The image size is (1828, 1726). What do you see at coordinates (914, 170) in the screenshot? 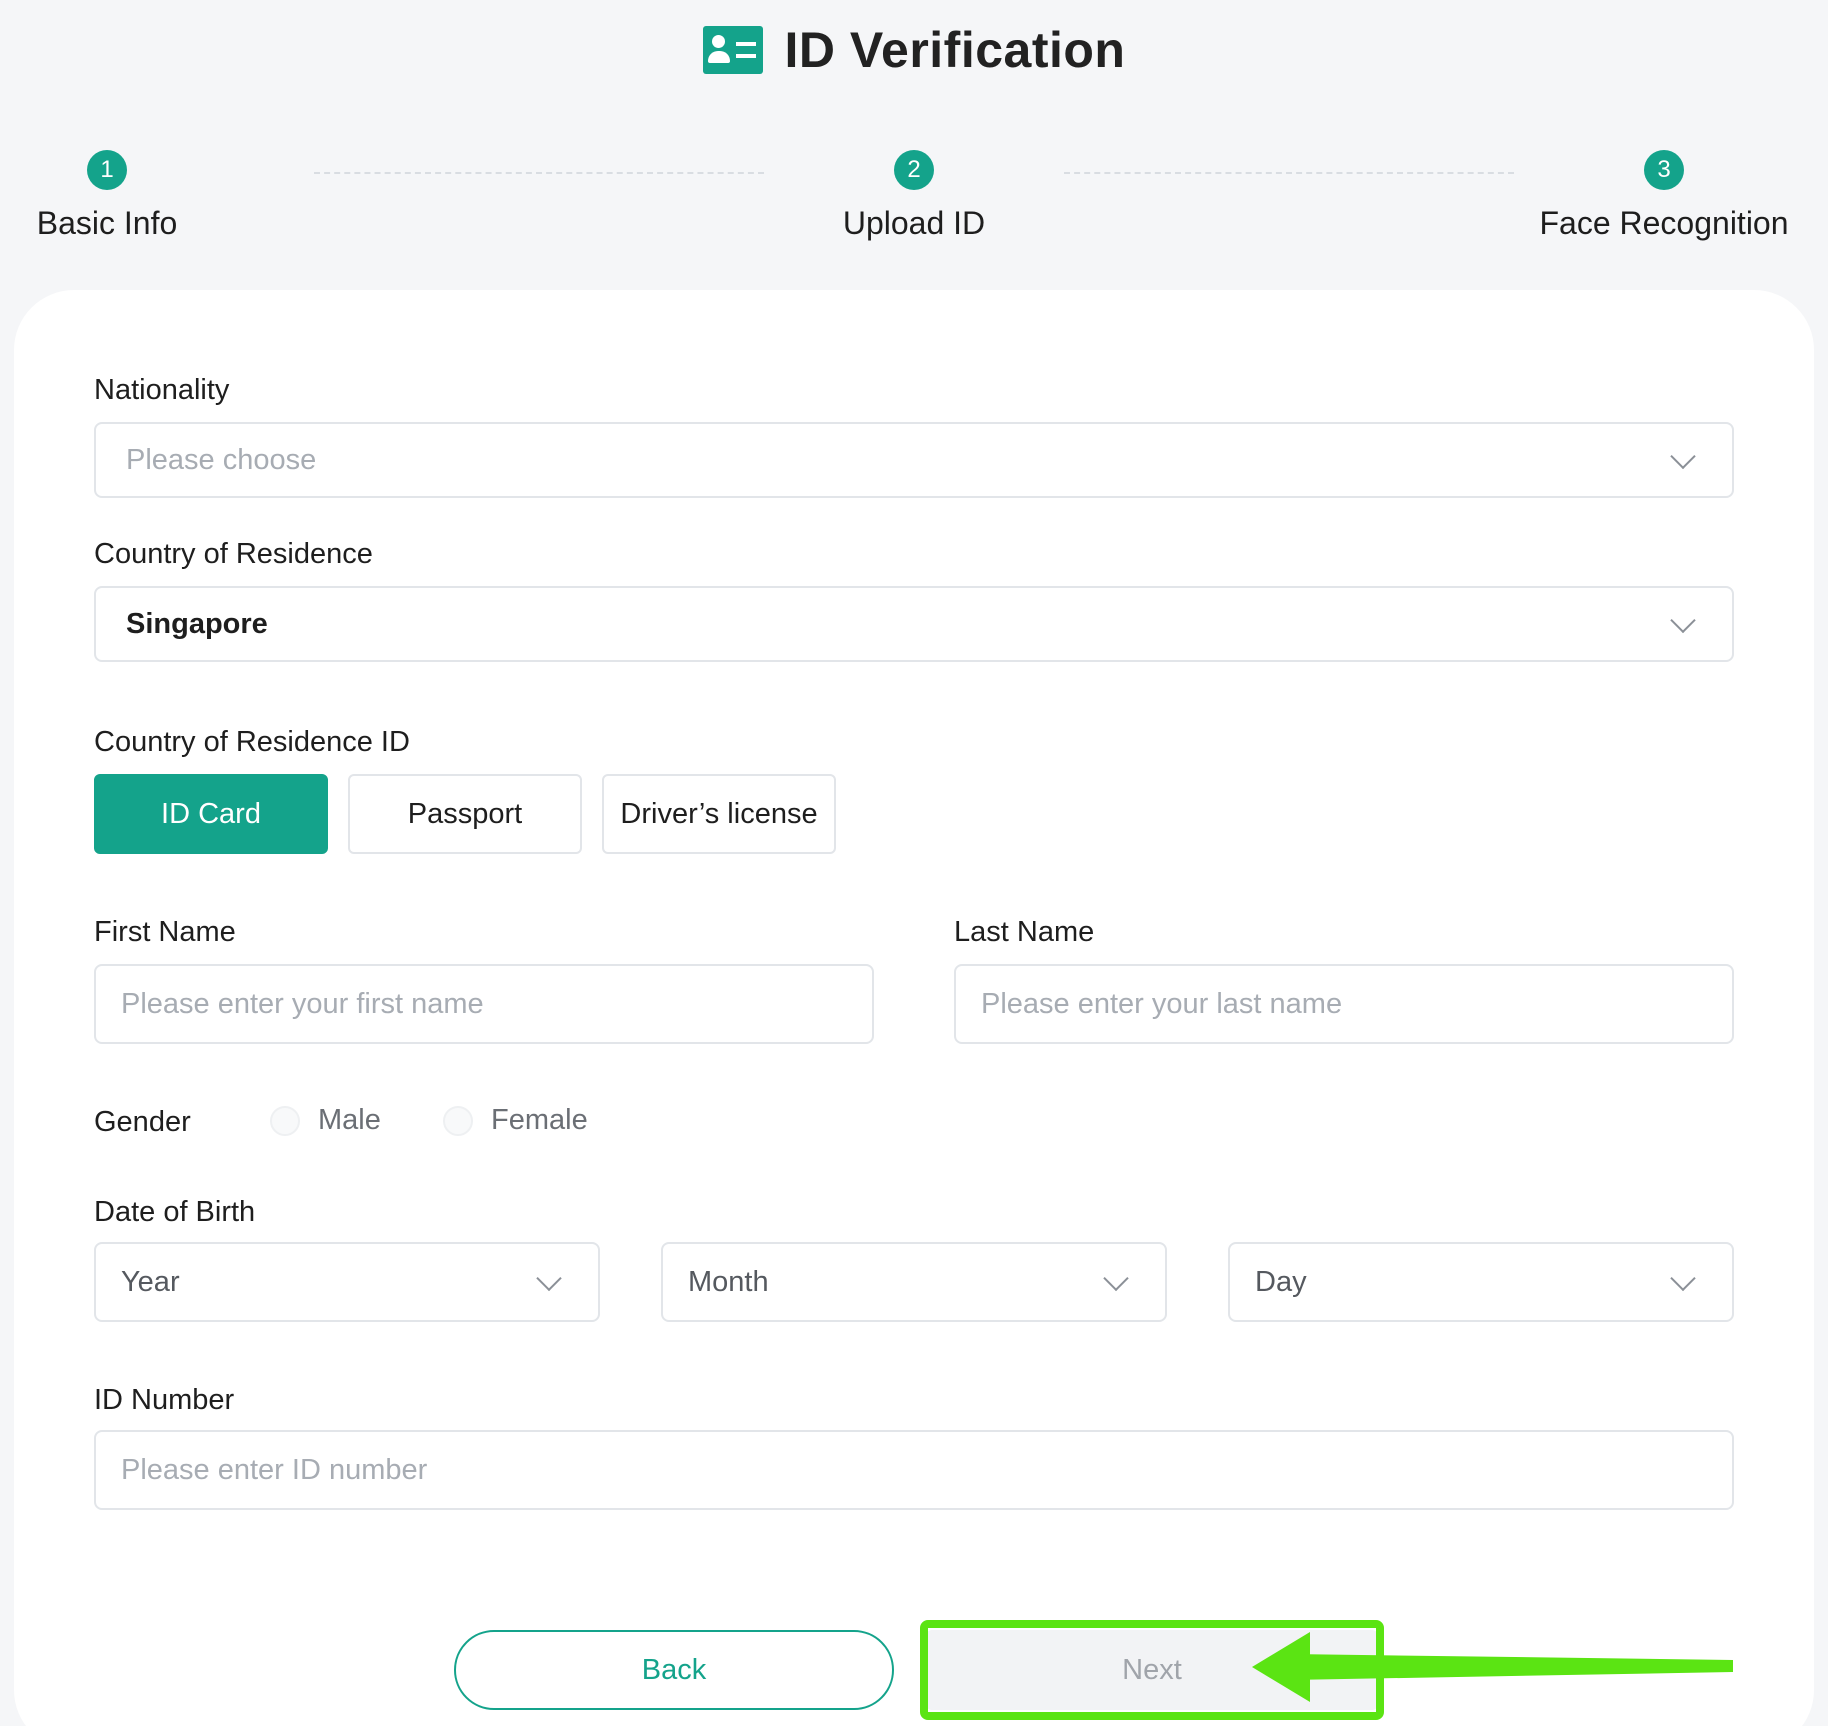
I see `step-number: 2` at bounding box center [914, 170].